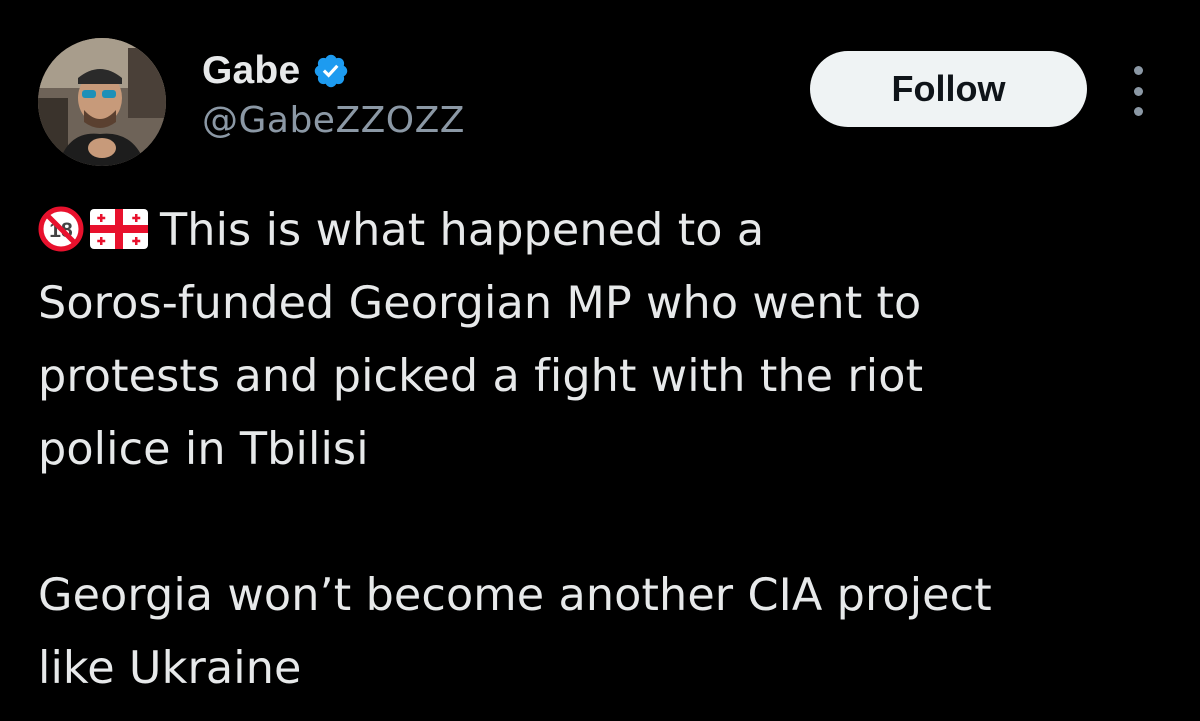 Image resolution: width=1200 pixels, height=721 pixels. What do you see at coordinates (1138, 91) in the screenshot?
I see `more-options-button` at bounding box center [1138, 91].